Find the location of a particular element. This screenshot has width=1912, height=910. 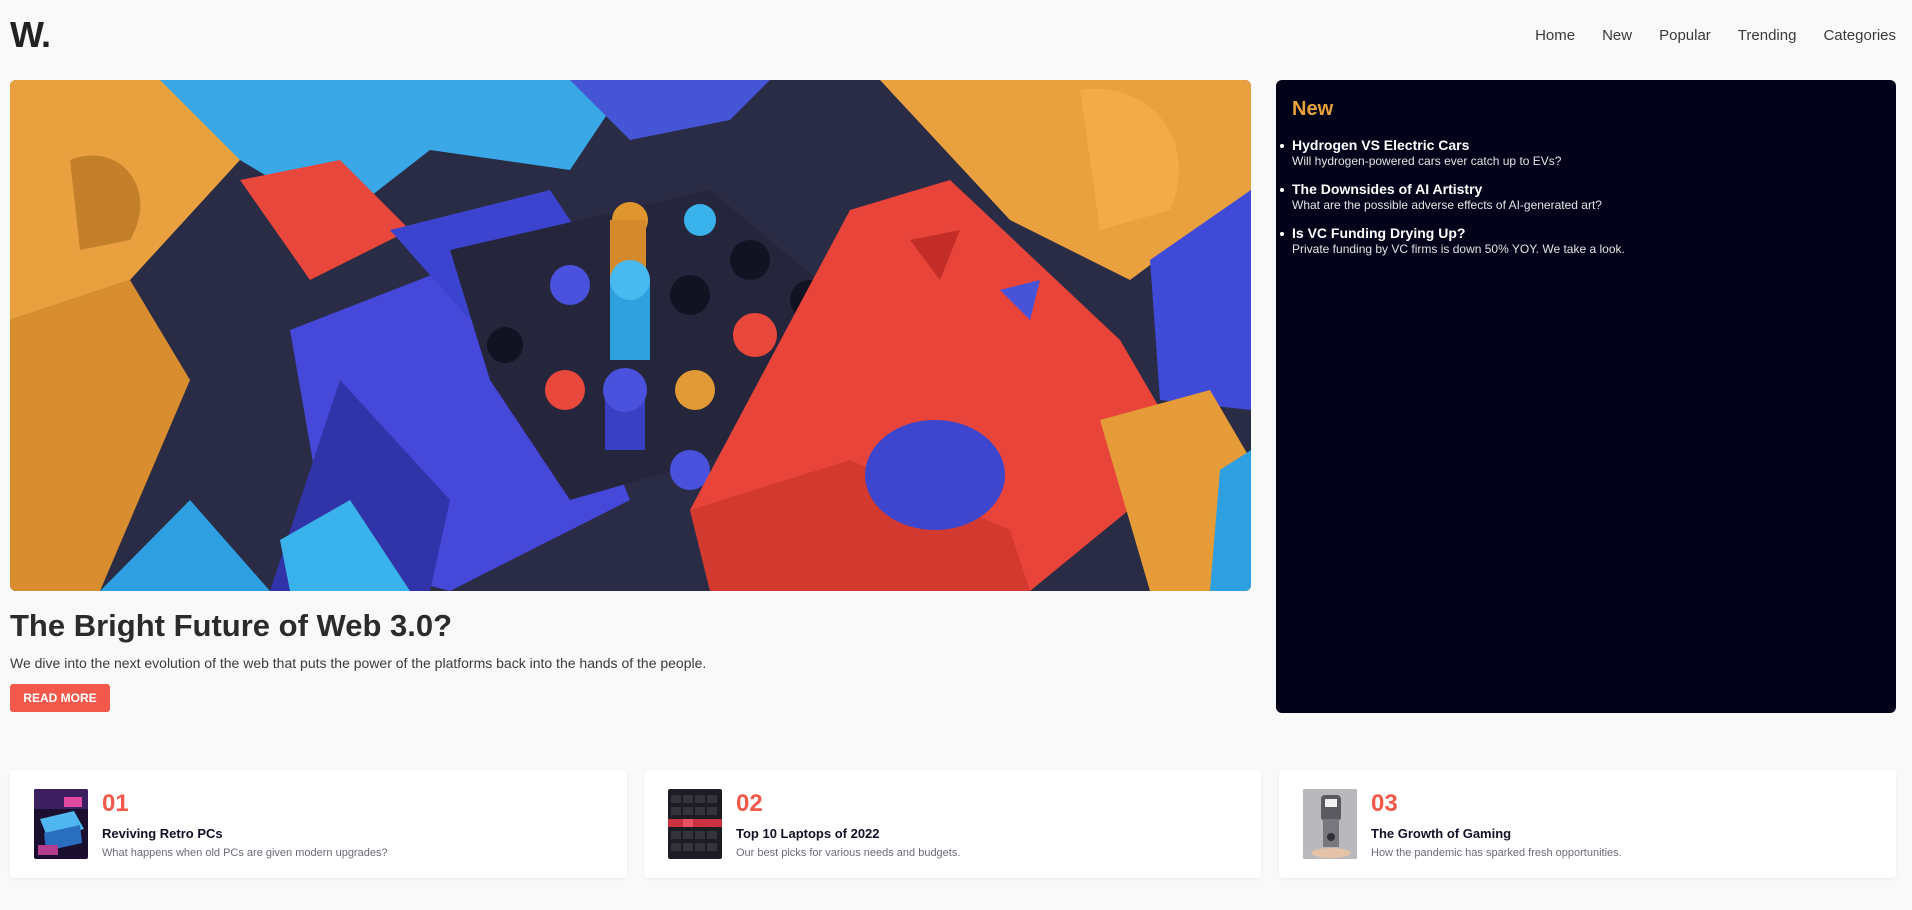

site-logo: W. is located at coordinates (30, 35).